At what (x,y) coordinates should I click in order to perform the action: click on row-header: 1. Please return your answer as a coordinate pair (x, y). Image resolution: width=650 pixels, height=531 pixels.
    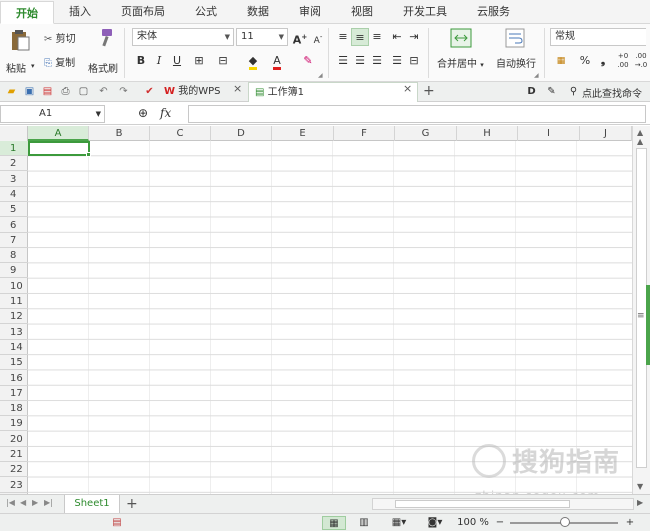
    Looking at the image, I should click on (14, 148).